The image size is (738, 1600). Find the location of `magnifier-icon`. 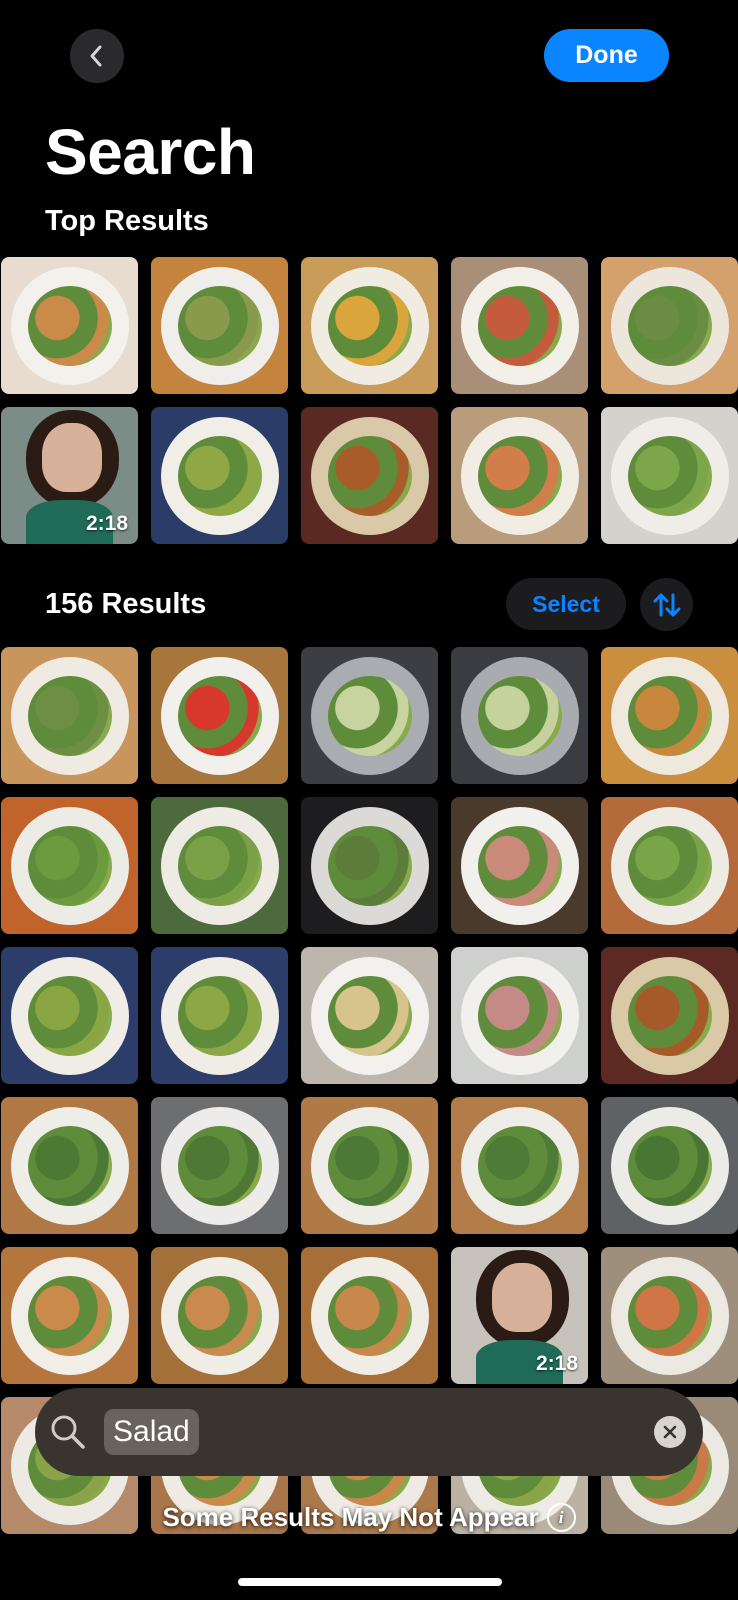

magnifier-icon is located at coordinates (68, 1432).